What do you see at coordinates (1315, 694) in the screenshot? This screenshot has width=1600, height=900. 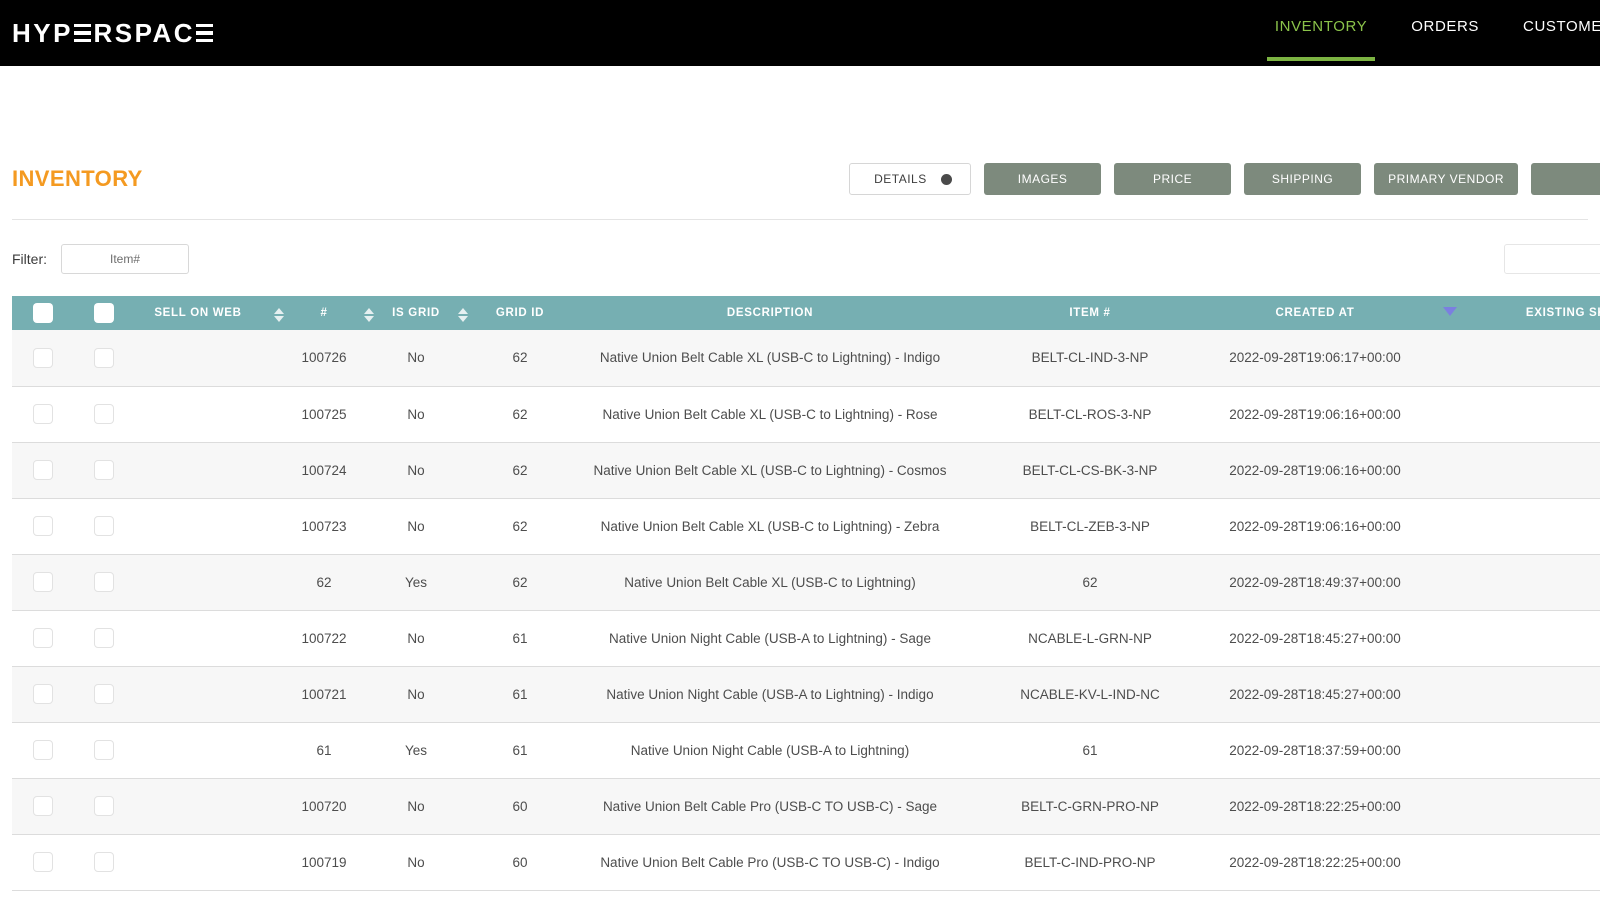 I see `row-created-at: 2022-09-28T18:45:27+00:00` at bounding box center [1315, 694].